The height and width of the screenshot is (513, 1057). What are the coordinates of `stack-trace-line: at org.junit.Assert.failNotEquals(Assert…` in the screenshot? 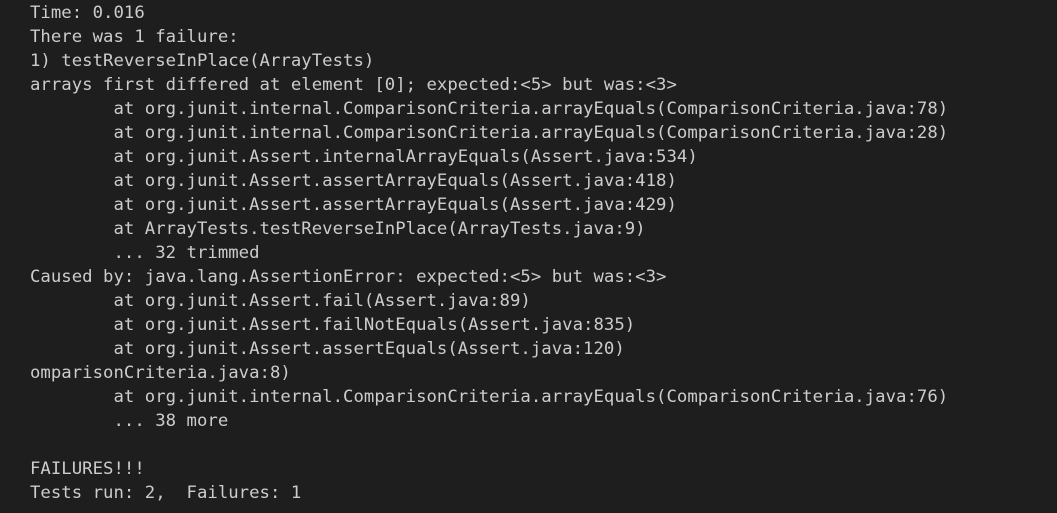 It's located at (333, 325).